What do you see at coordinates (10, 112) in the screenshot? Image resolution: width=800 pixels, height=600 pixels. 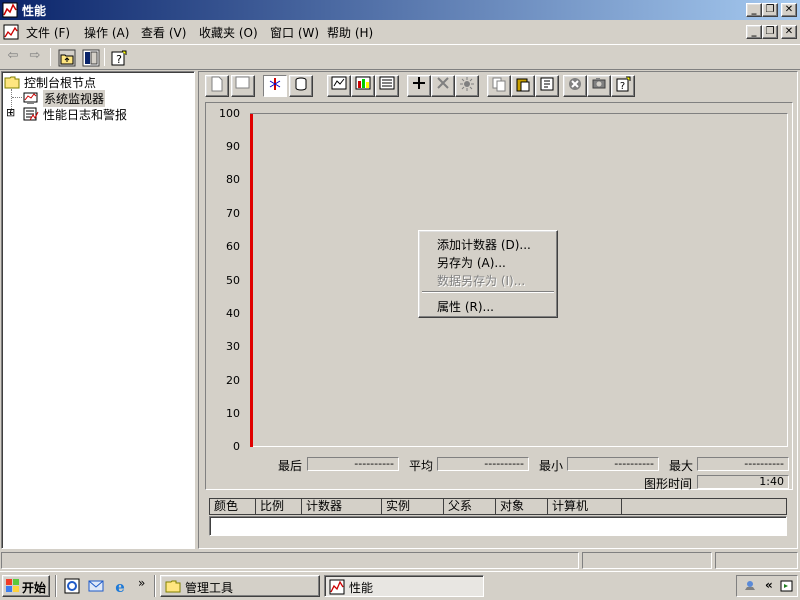 I see `expand-icon: ⊞` at bounding box center [10, 112].